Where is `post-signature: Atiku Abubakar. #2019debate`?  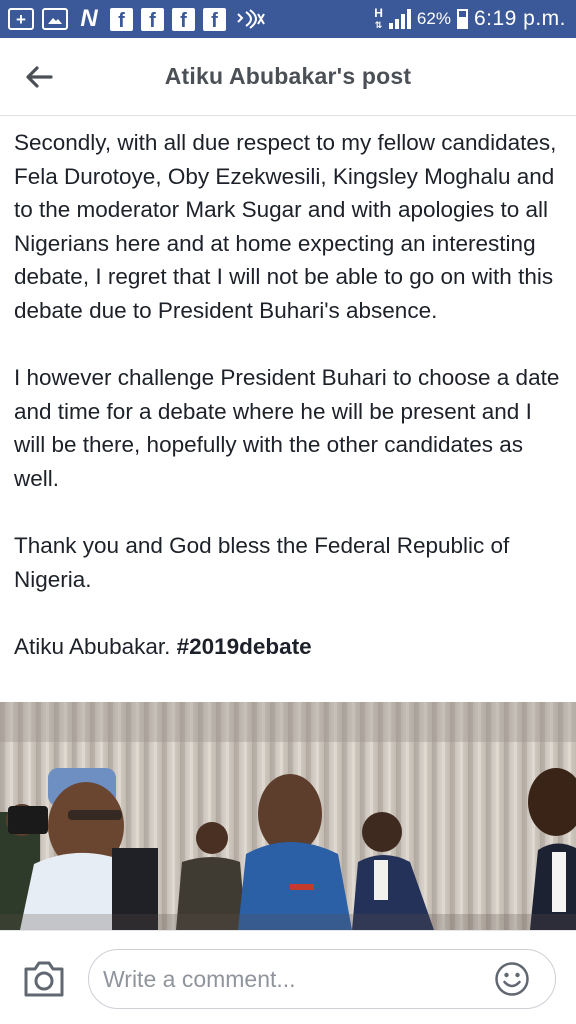 post-signature: Atiku Abubakar. #2019debate is located at coordinates (290, 647).